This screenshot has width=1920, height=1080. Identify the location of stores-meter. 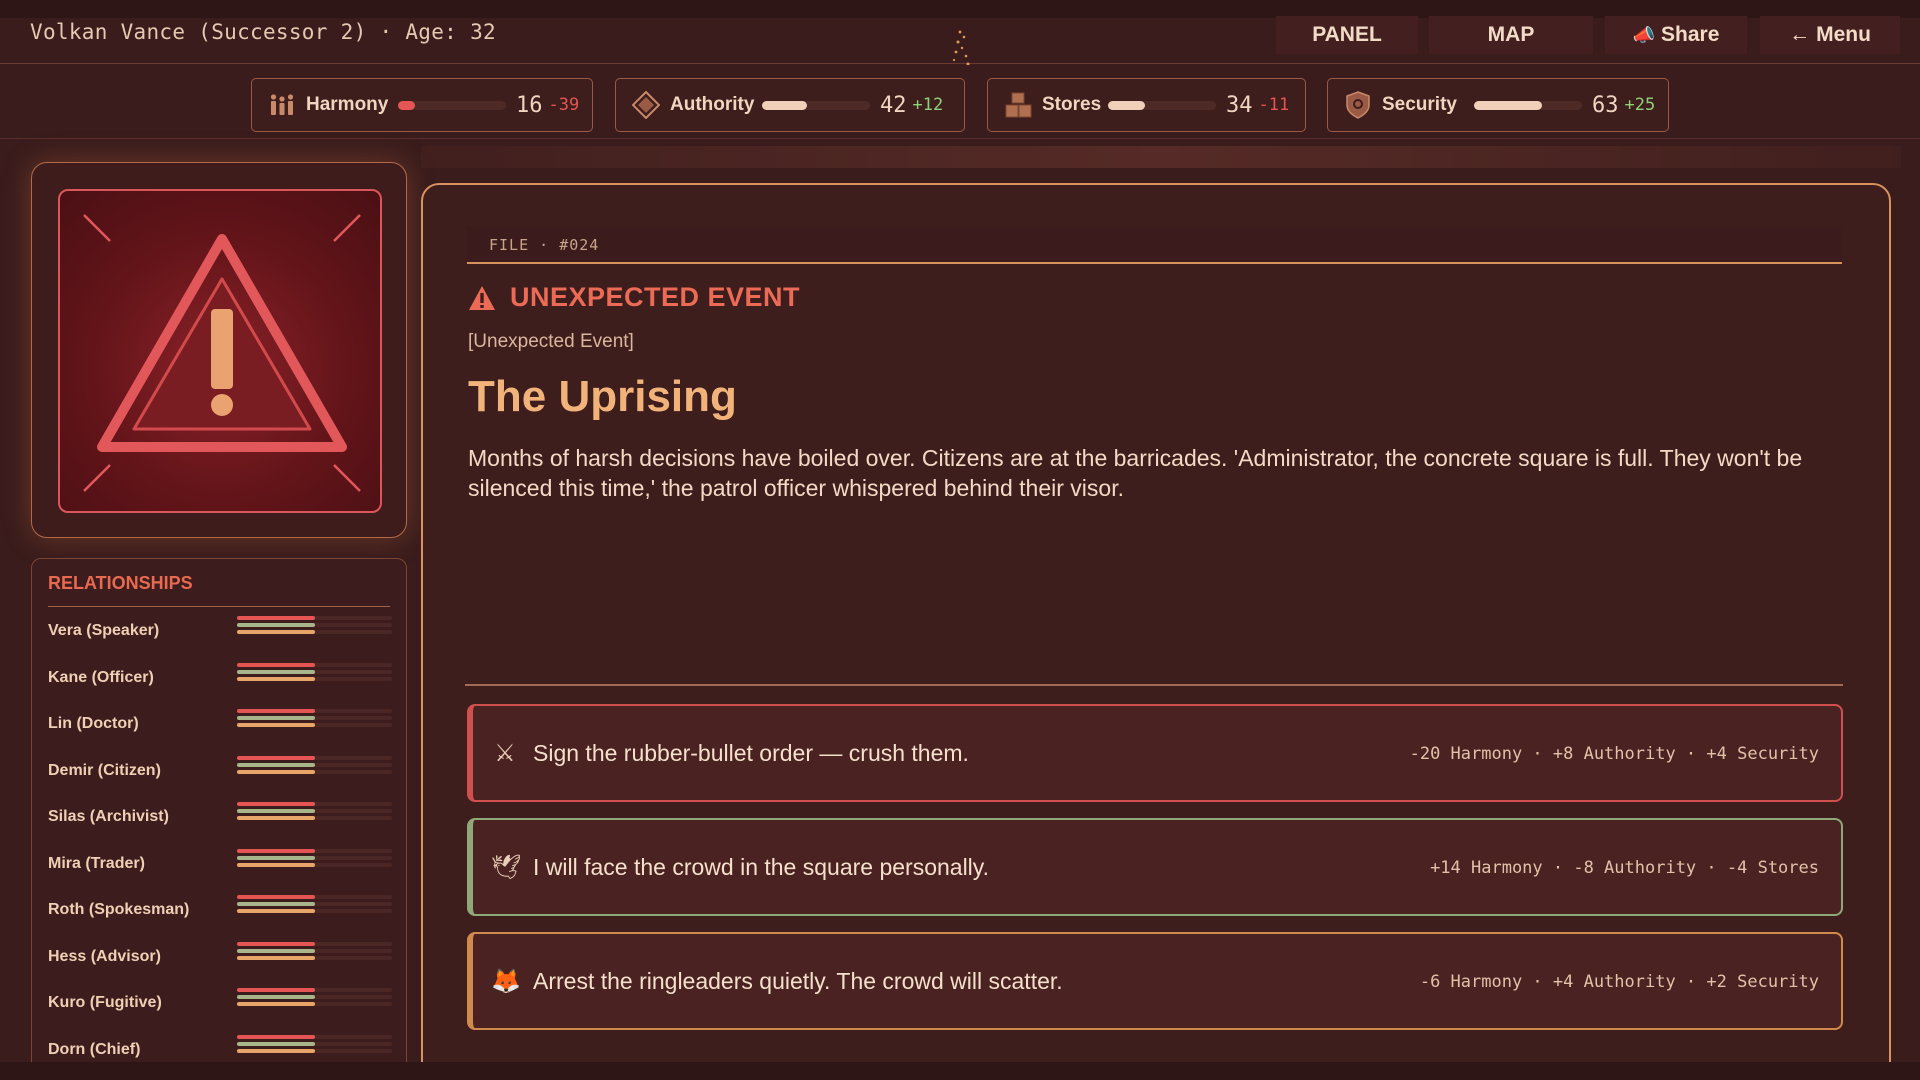
(1162, 105).